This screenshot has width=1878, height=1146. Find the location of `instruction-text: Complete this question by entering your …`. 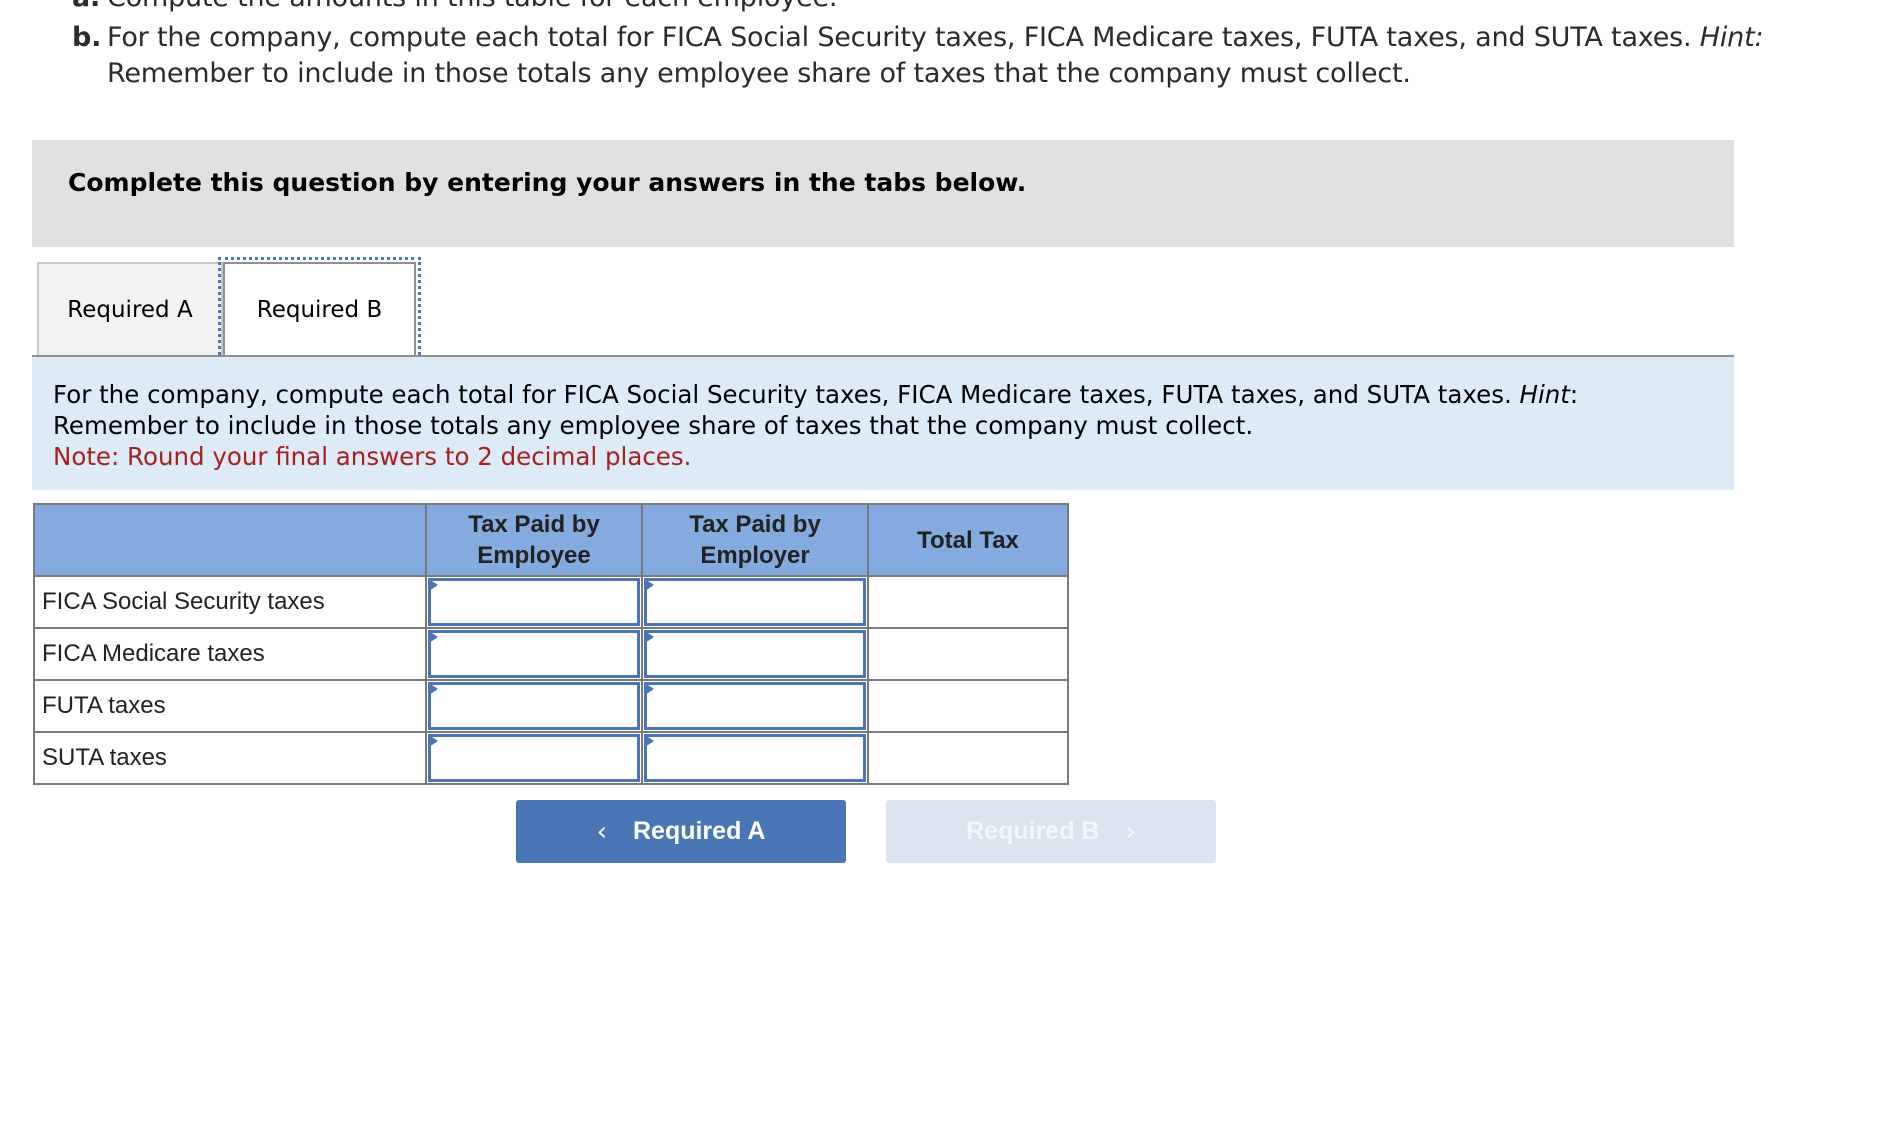

instruction-text: Complete this question by entering your … is located at coordinates (547, 182).